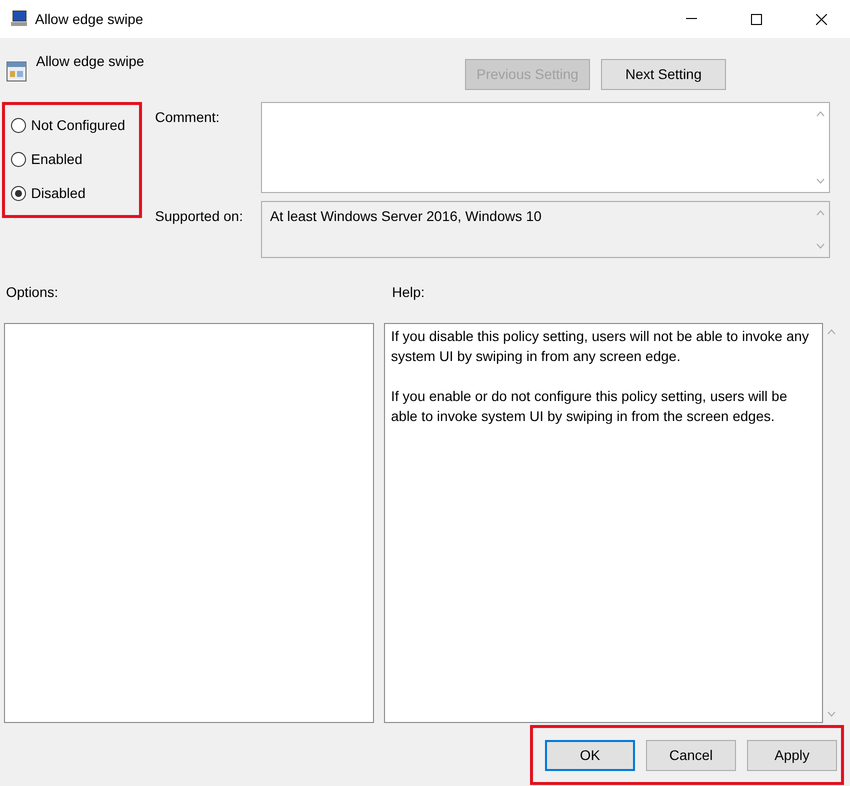 The height and width of the screenshot is (786, 850). I want to click on state-radio: Not Configured, so click(75, 125).